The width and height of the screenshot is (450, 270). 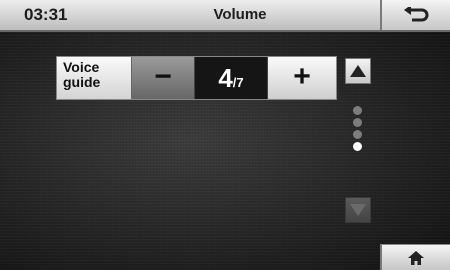 I want to click on return-arrow-icon, so click(x=416, y=14).